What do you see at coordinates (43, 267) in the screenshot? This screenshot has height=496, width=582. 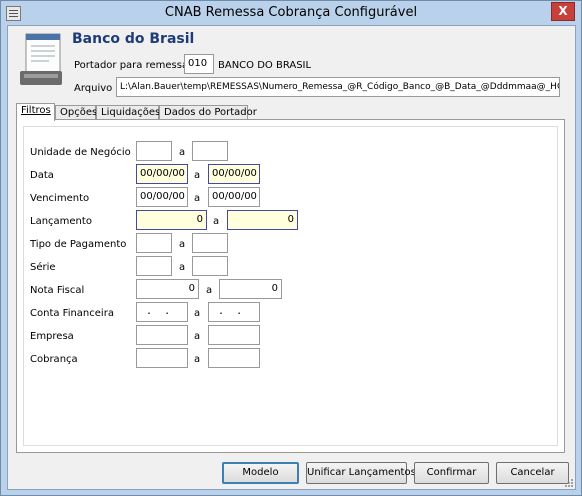 I see `serie-label: Série` at bounding box center [43, 267].